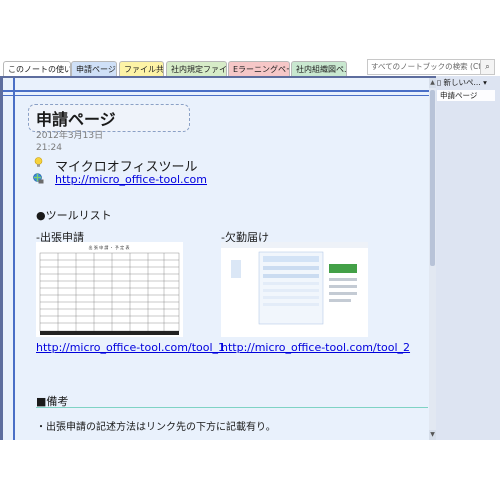  Describe the element at coordinates (294, 289) in the screenshot. I see `absence-form-thumbnail` at that location.